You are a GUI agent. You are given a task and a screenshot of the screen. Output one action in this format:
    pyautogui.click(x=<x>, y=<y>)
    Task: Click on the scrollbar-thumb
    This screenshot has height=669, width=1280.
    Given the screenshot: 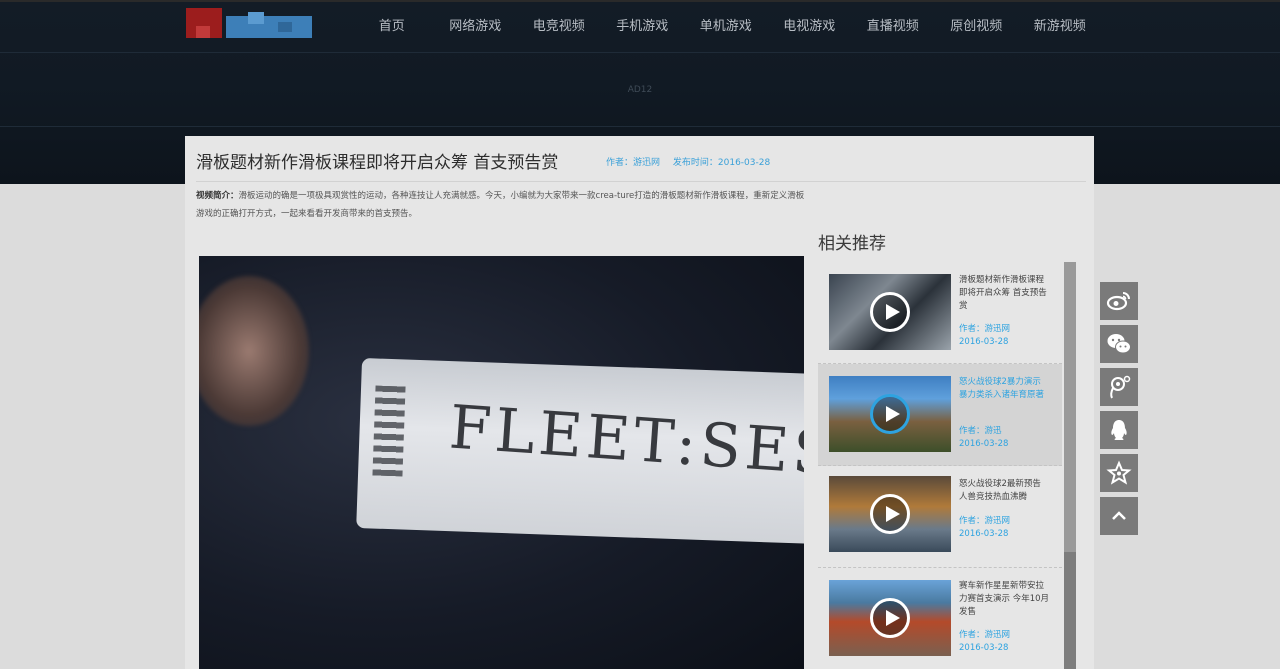 What is the action you would take?
    pyautogui.click(x=1070, y=610)
    